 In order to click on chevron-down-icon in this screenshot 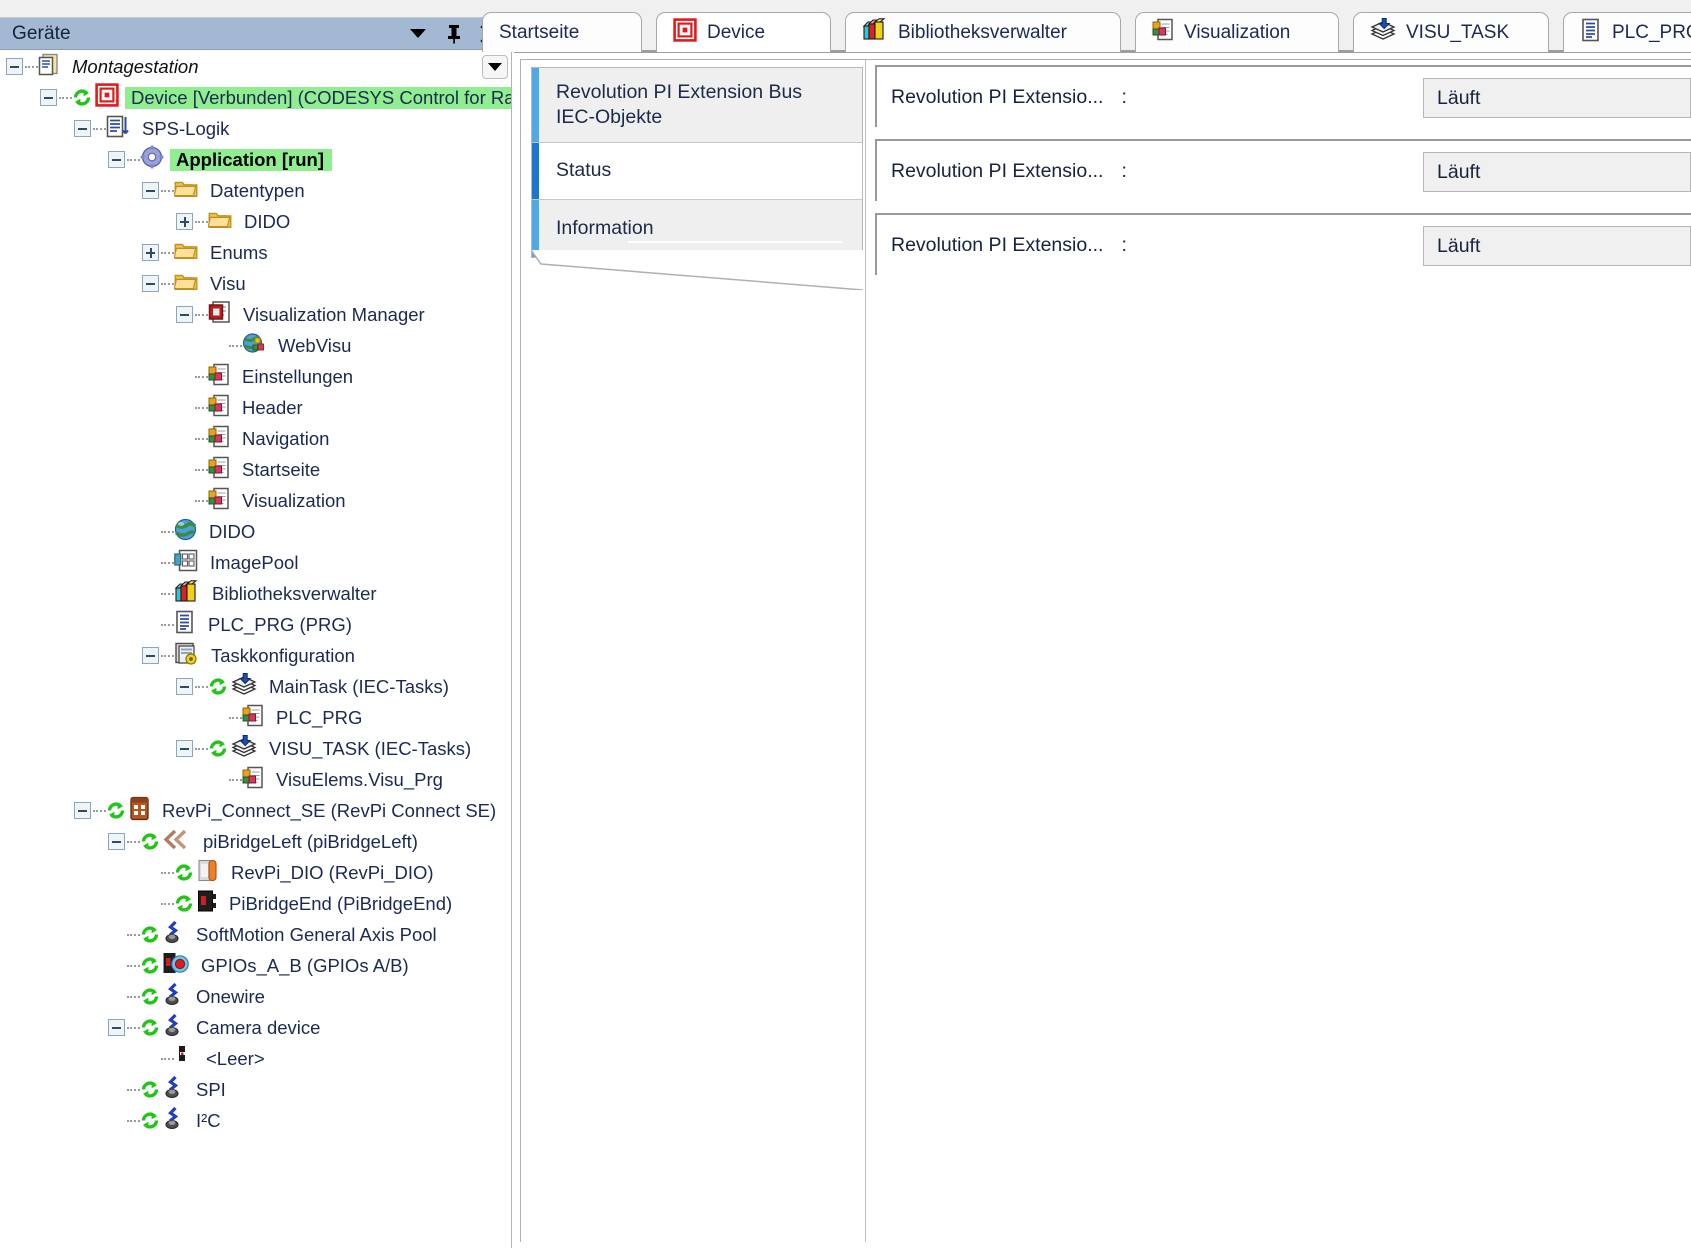, I will do `click(418, 34)`.